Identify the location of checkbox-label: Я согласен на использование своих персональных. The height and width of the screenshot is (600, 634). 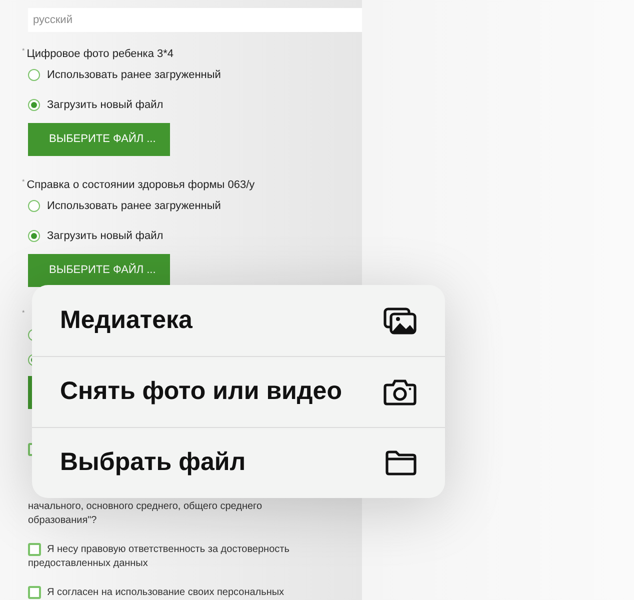
(165, 593).